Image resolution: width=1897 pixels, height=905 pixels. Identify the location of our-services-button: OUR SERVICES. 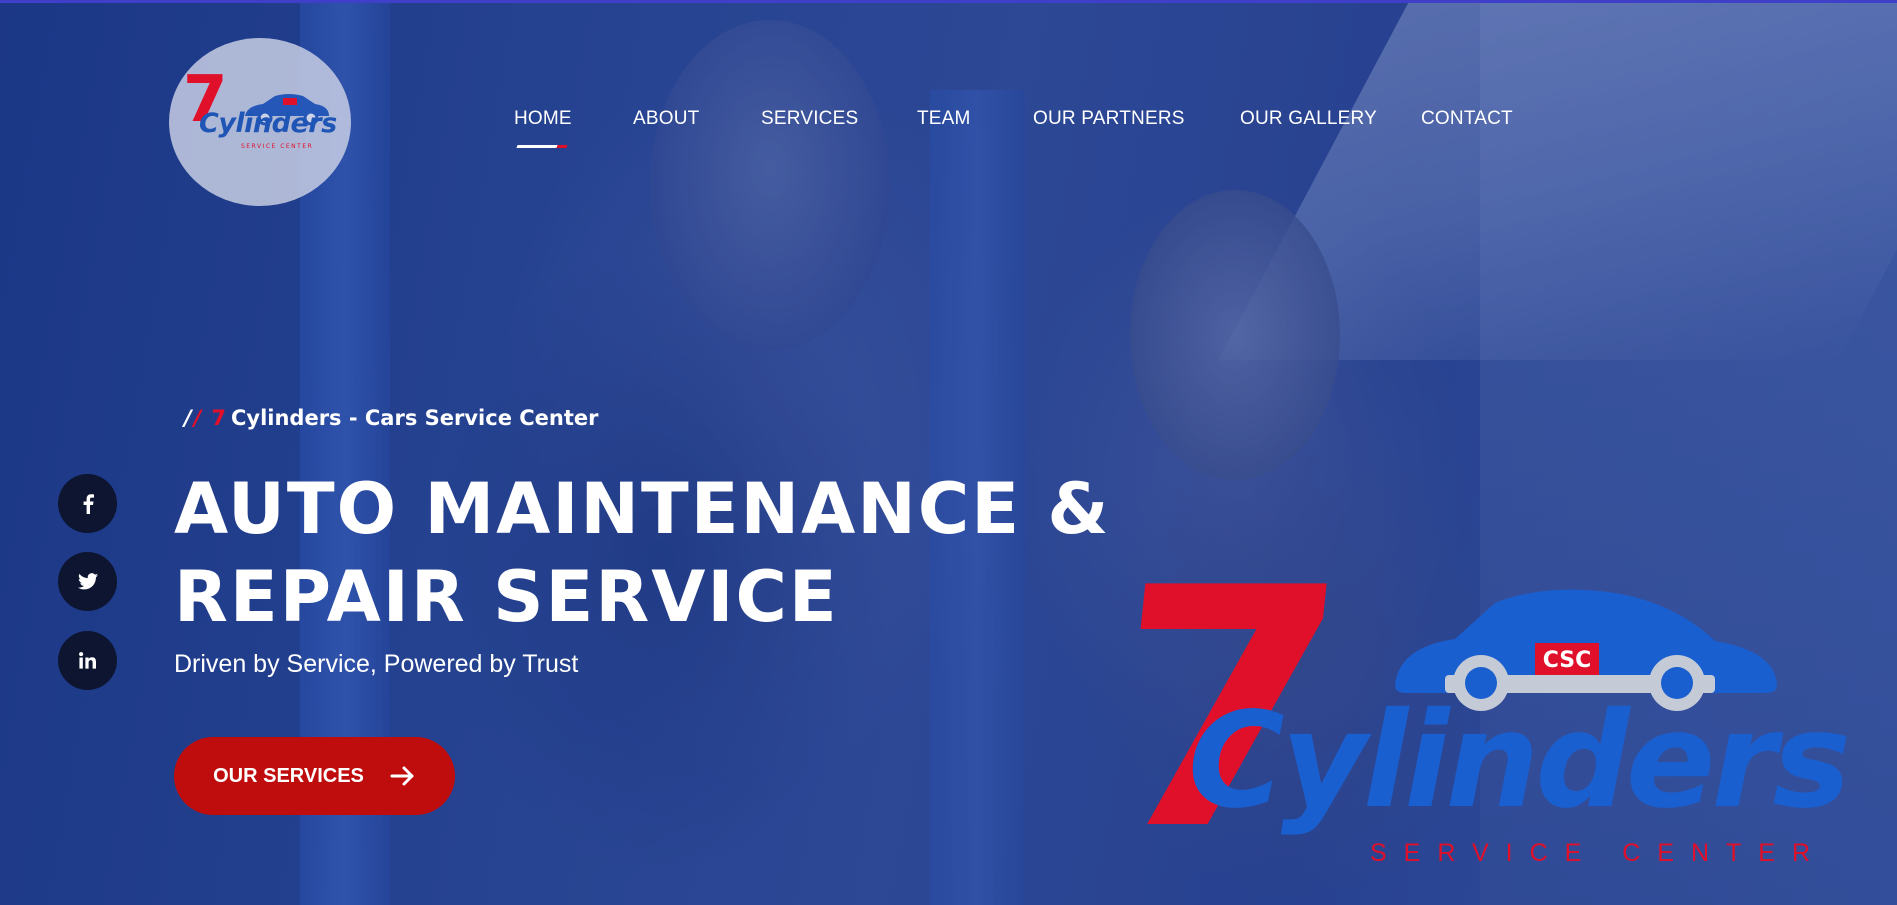
(314, 776).